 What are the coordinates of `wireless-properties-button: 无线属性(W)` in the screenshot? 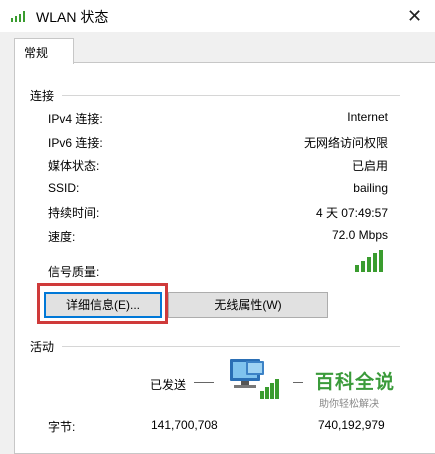 It's located at (248, 305).